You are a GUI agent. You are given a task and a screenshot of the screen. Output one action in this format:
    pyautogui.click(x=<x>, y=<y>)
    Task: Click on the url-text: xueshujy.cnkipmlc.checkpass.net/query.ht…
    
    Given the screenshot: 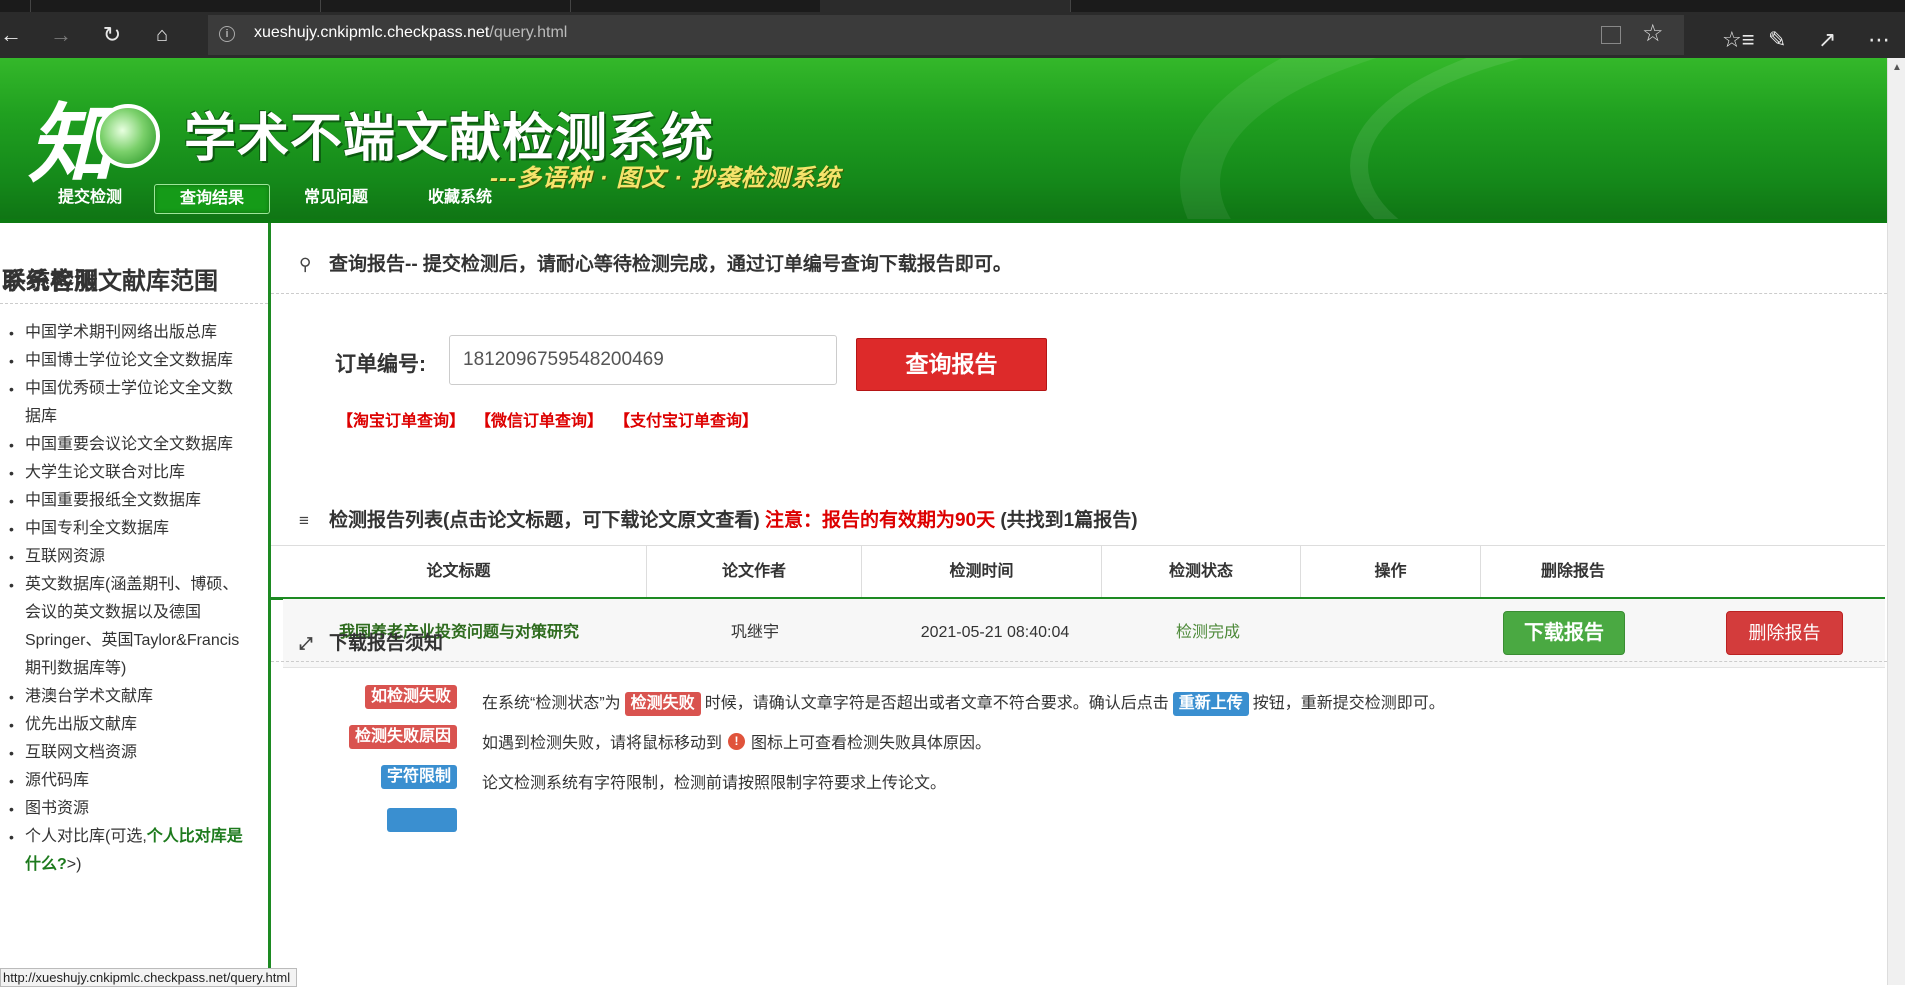 What is the action you would take?
    pyautogui.click(x=410, y=33)
    